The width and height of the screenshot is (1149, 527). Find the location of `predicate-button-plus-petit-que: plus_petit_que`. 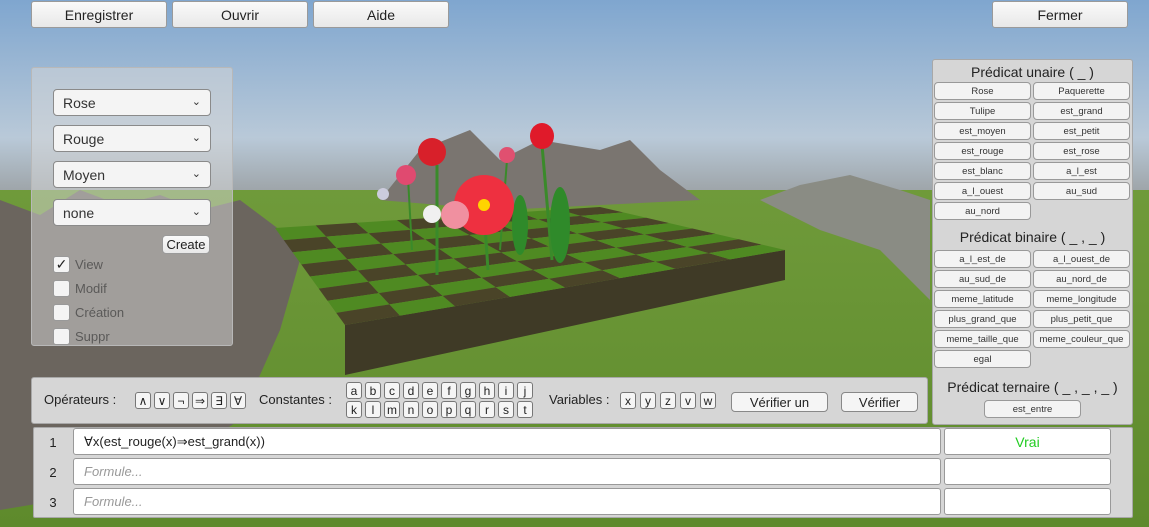

predicate-button-plus-petit-que: plus_petit_que is located at coordinates (1081, 319).